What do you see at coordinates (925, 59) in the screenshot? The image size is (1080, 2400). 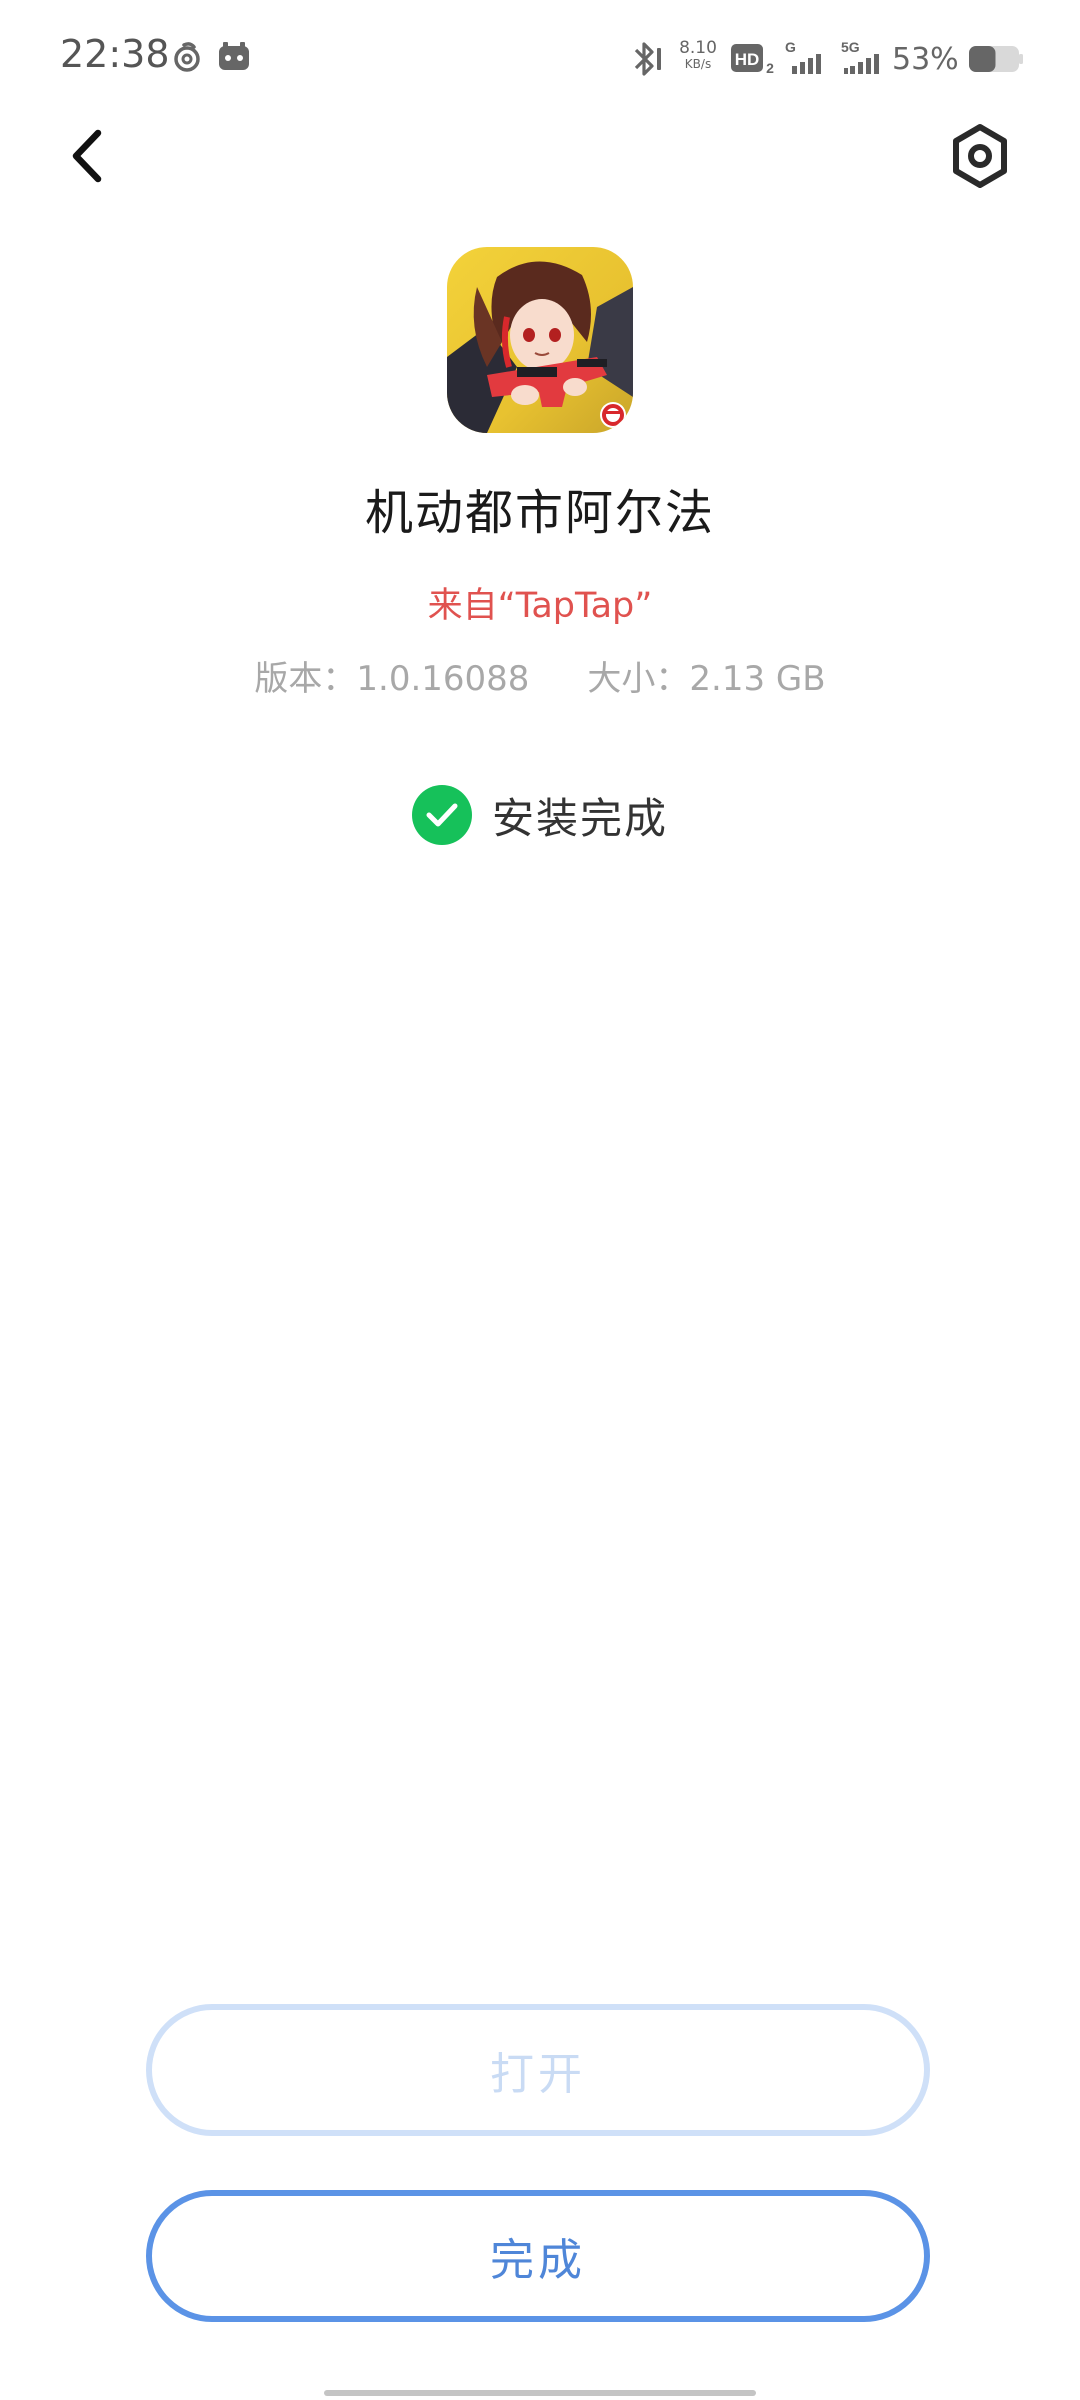 I see `battery-percent: 53%` at bounding box center [925, 59].